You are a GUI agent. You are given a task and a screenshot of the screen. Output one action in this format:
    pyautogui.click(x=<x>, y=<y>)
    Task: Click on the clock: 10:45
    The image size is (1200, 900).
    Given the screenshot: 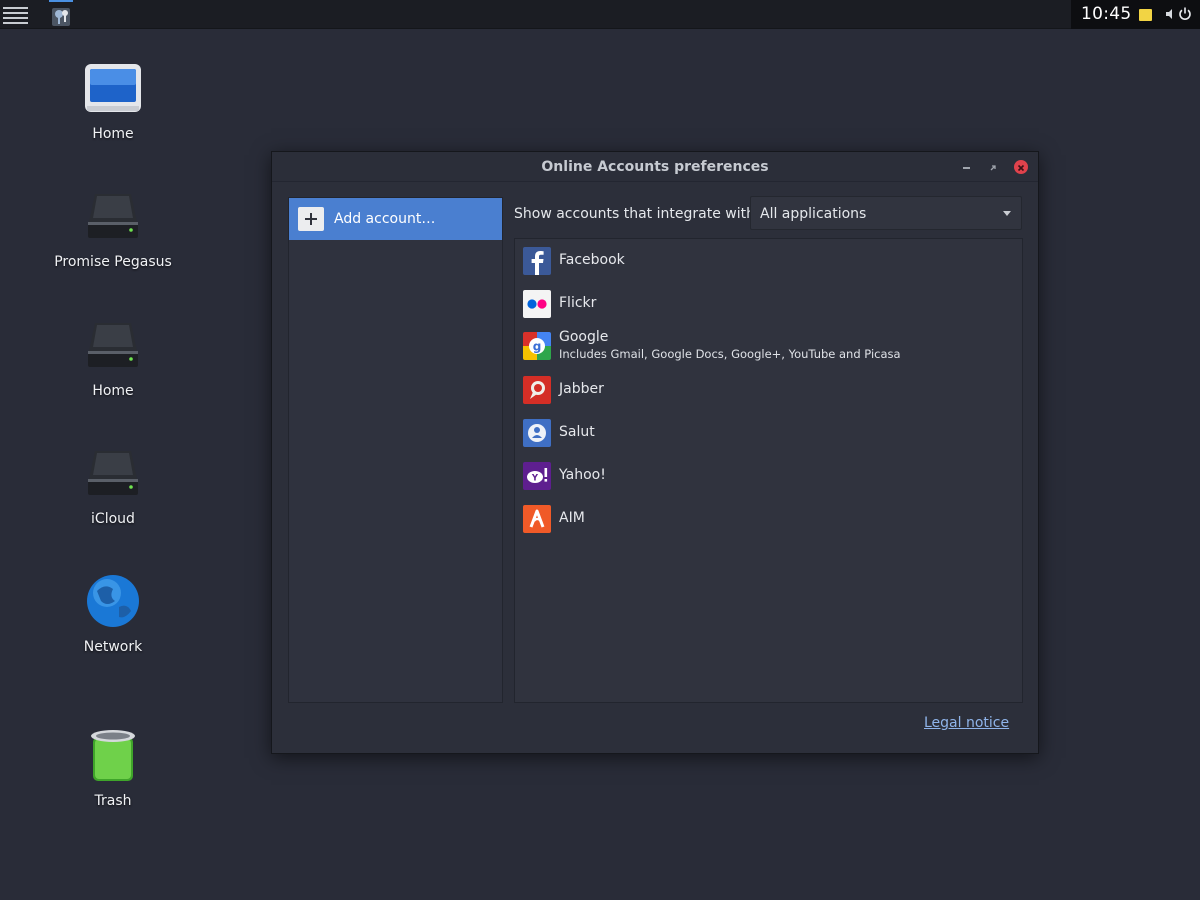 What is the action you would take?
    pyautogui.click(x=1106, y=14)
    